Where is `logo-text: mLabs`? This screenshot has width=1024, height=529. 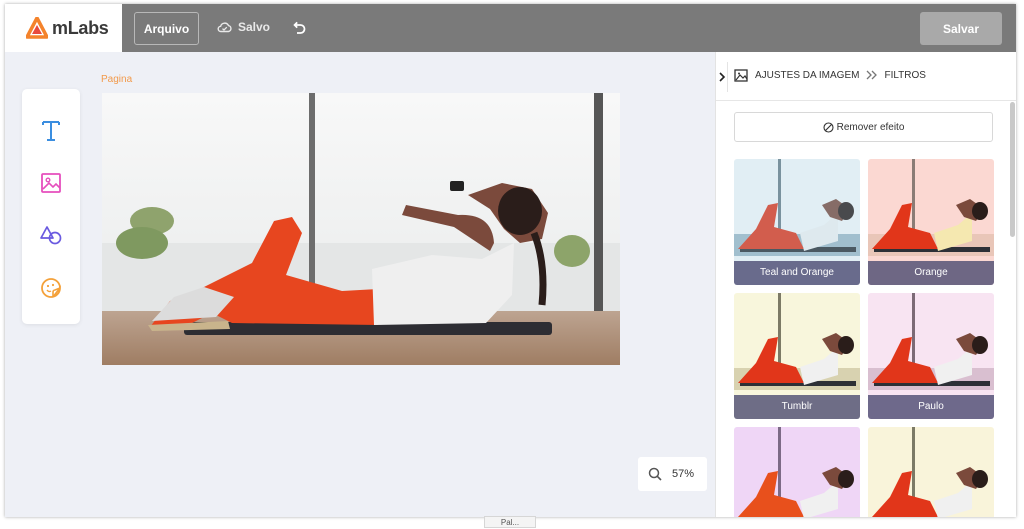
logo-text: mLabs is located at coordinates (80, 27).